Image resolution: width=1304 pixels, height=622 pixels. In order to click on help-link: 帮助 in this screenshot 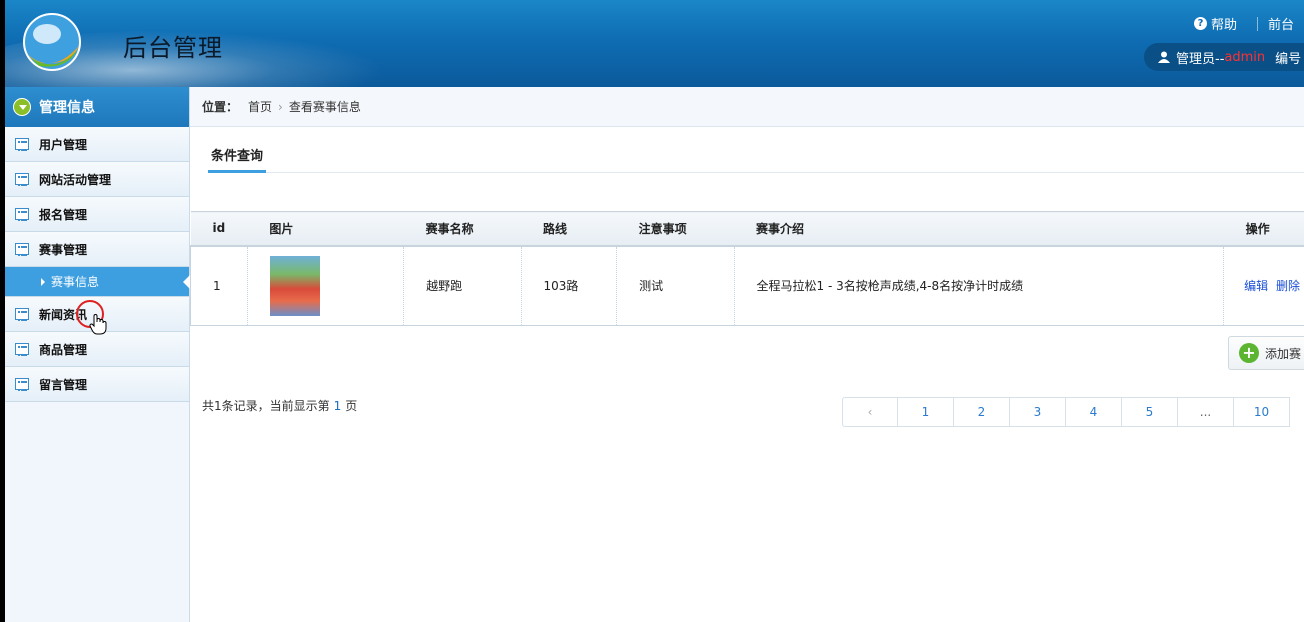, I will do `click(1224, 23)`.